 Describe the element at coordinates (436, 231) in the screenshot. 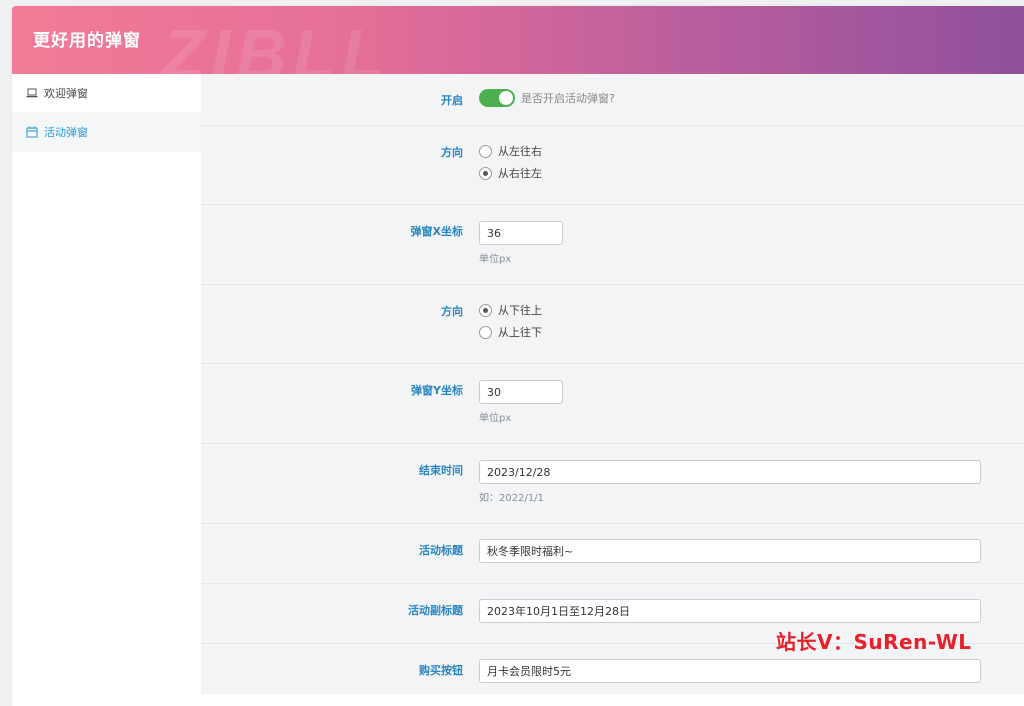

I see `pos-x-label: 弹窗X坐标` at that location.